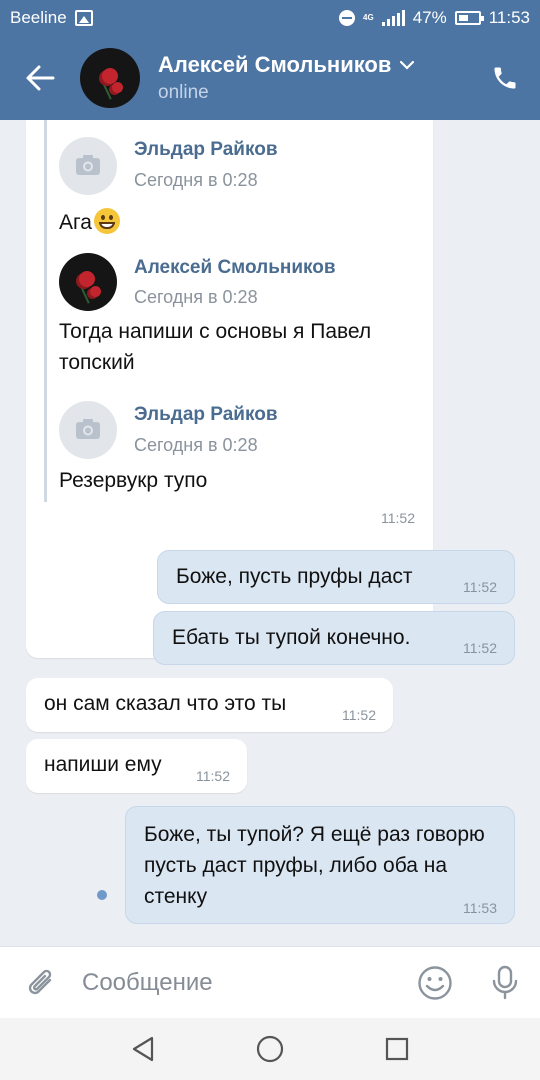 This screenshot has width=540, height=1080. Describe the element at coordinates (270, 18) in the screenshot. I see `status-bar: Beeline 4G 47% 11:53` at that location.